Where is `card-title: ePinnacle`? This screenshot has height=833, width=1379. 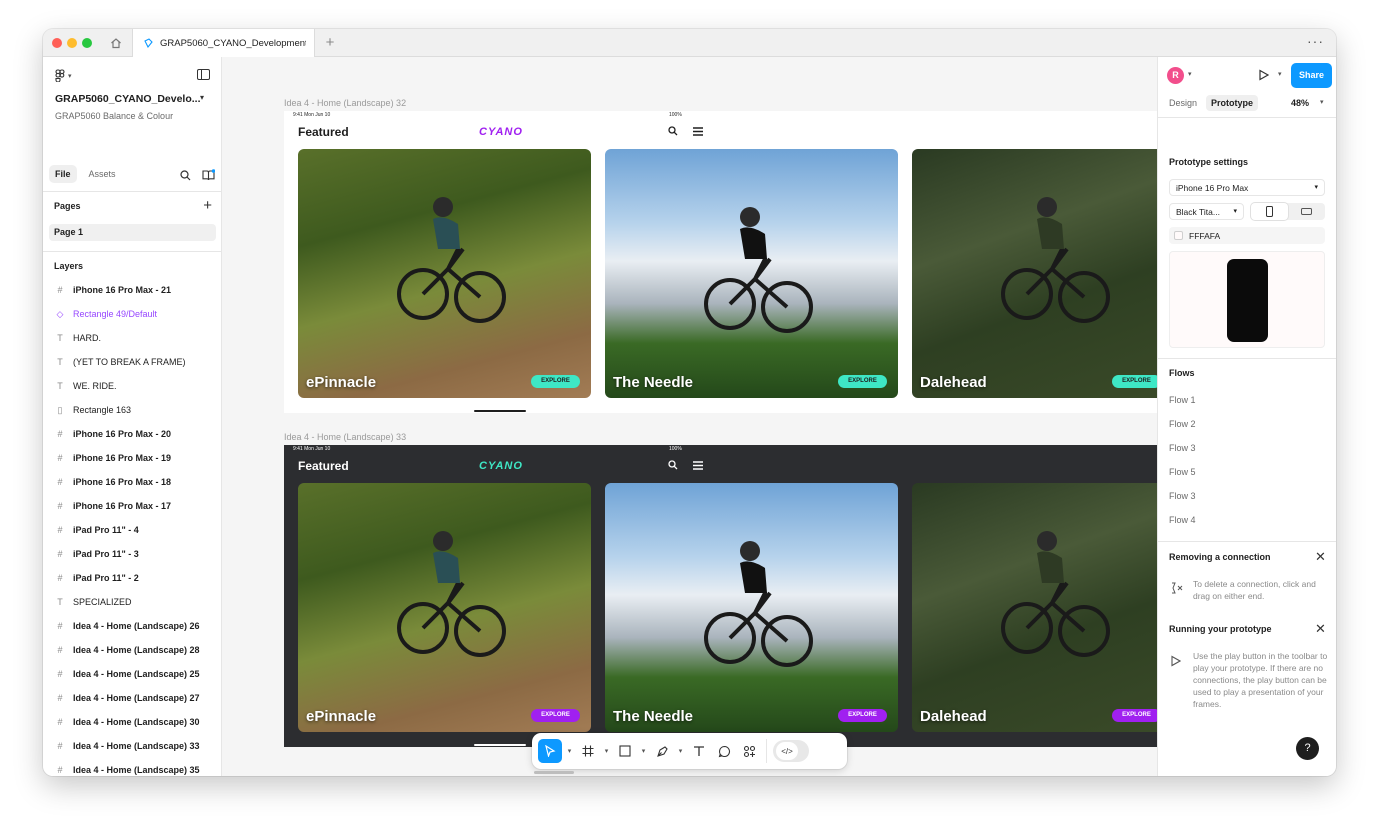 card-title: ePinnacle is located at coordinates (341, 382).